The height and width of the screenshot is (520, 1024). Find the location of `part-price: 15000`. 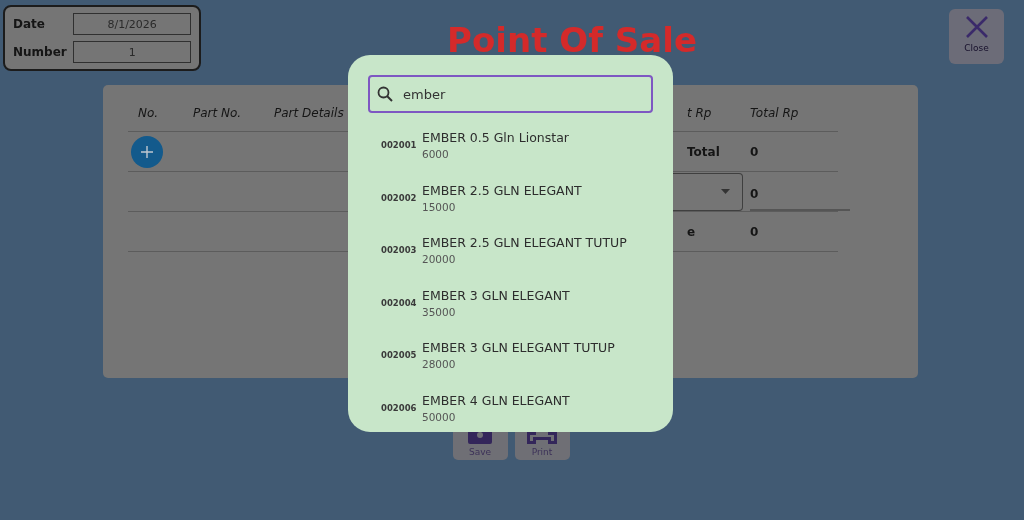

part-price: 15000 is located at coordinates (439, 206).